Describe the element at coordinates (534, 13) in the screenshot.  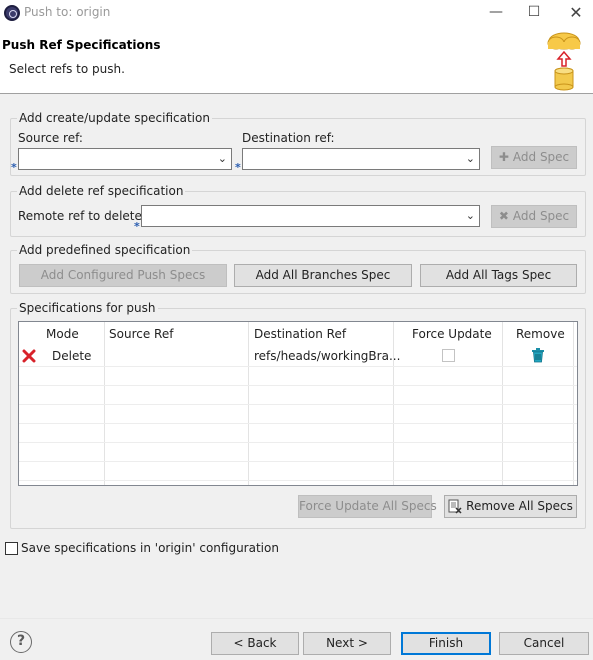
I see `maximize-button: ☐` at that location.